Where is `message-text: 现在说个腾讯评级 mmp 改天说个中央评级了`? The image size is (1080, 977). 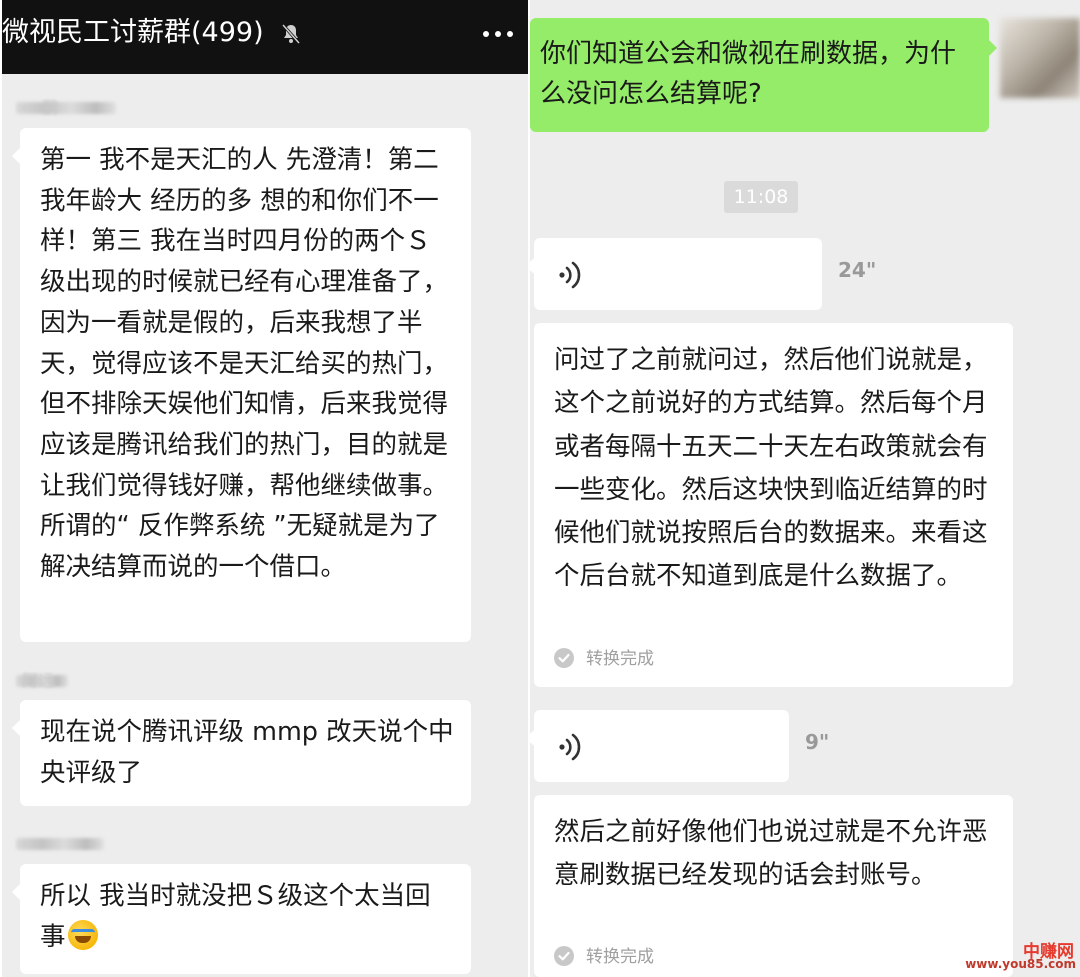 message-text: 现在说个腾讯评级 mmp 改天说个中央评级了 is located at coordinates (247, 752).